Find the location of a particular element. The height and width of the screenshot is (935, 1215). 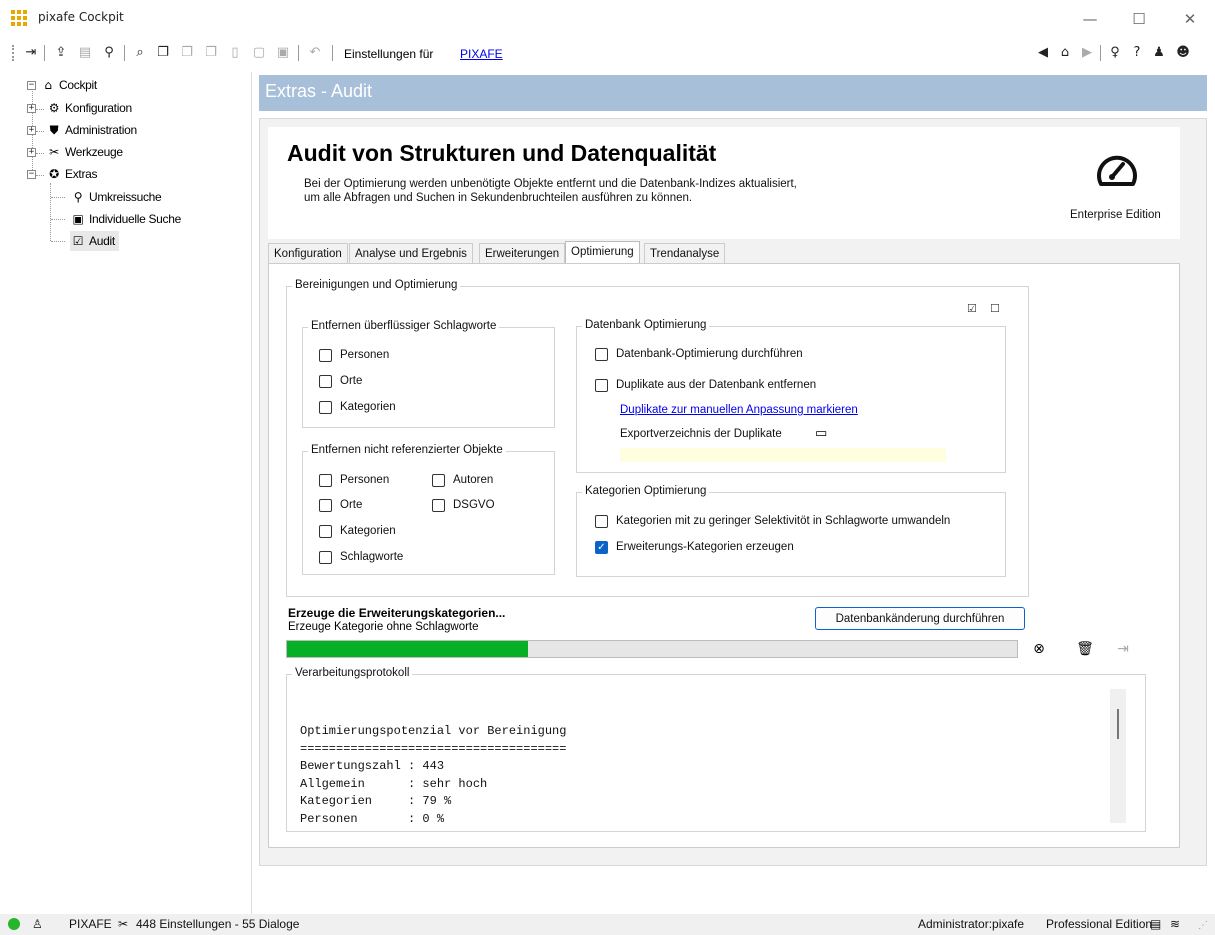

operation-subtitle: Erzeuge Kategorie ohne Schlagworte is located at coordinates (383, 627).